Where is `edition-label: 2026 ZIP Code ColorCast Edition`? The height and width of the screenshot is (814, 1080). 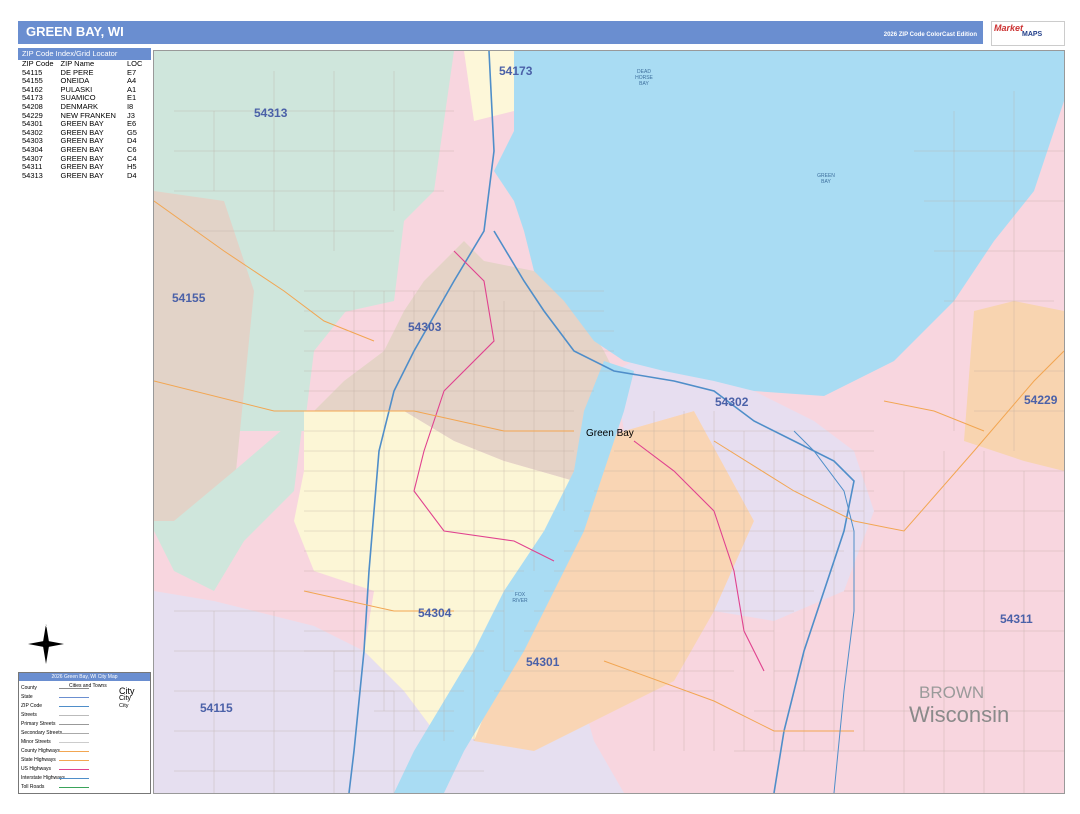 edition-label: 2026 ZIP Code ColorCast Edition is located at coordinates (930, 35).